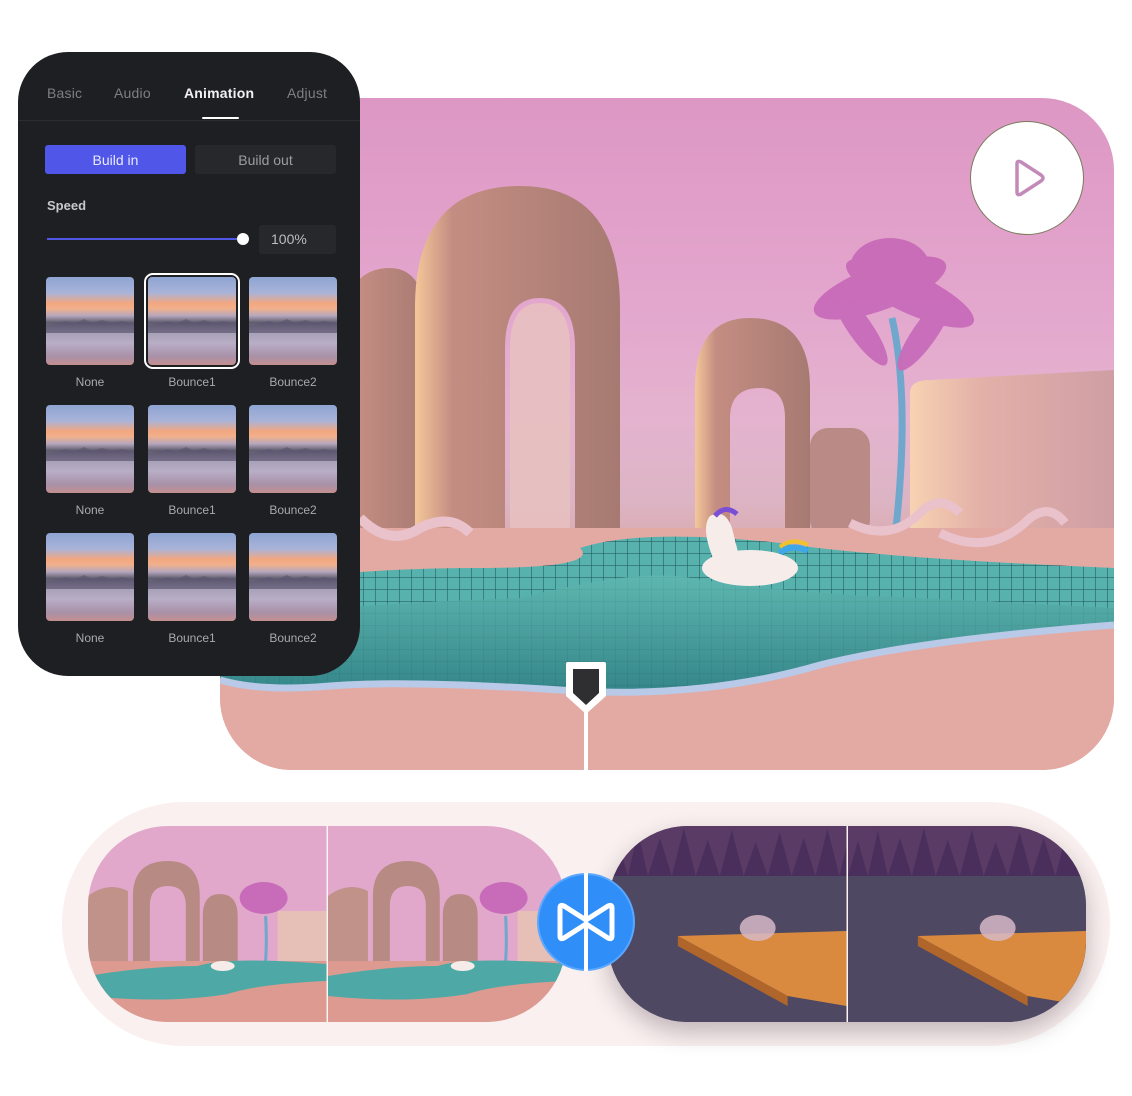 The height and width of the screenshot is (1096, 1132). I want to click on speed-label: Speed, so click(67, 205).